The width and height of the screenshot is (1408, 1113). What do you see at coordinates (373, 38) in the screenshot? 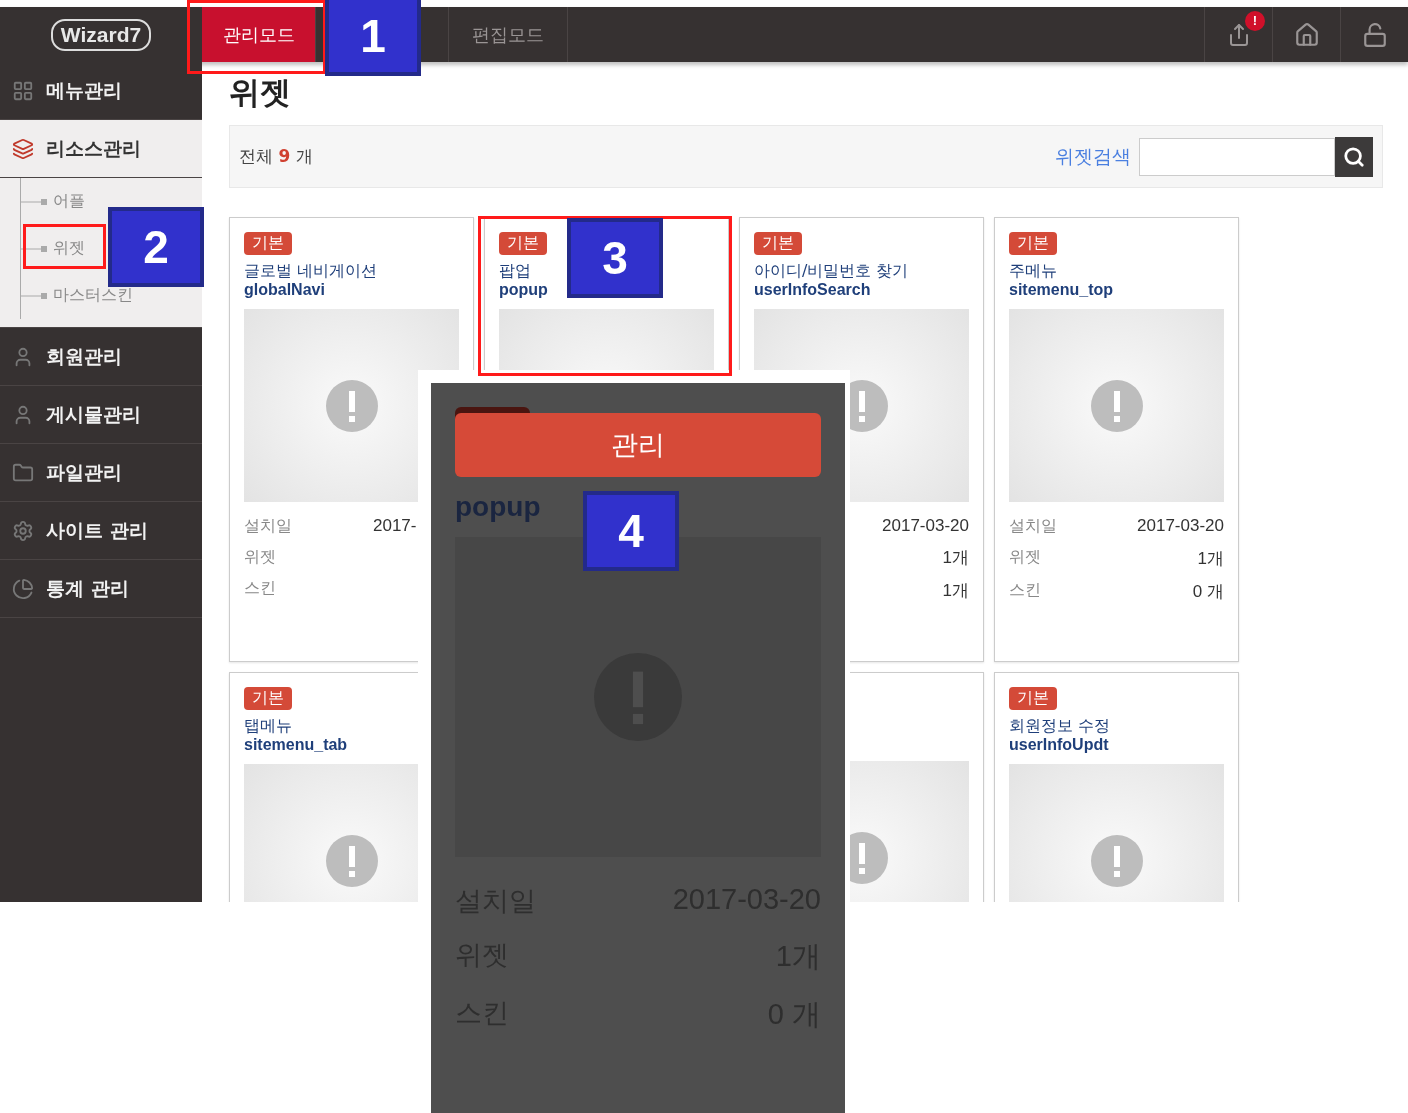
I see `step-number-label: 1` at bounding box center [373, 38].